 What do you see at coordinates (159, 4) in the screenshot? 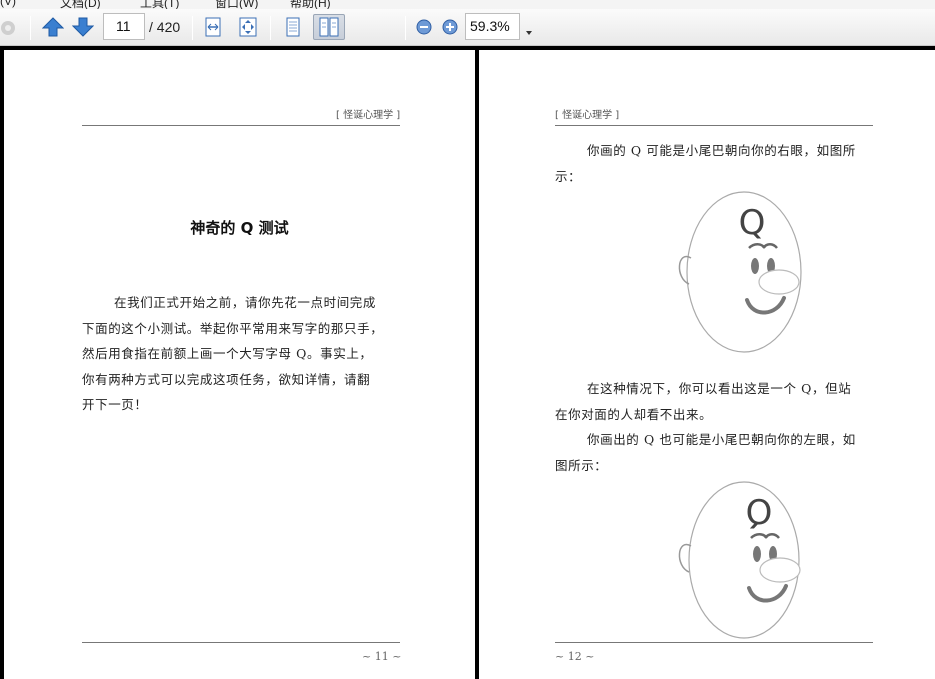
I see `menu-item-tools: 工具(T)` at bounding box center [159, 4].